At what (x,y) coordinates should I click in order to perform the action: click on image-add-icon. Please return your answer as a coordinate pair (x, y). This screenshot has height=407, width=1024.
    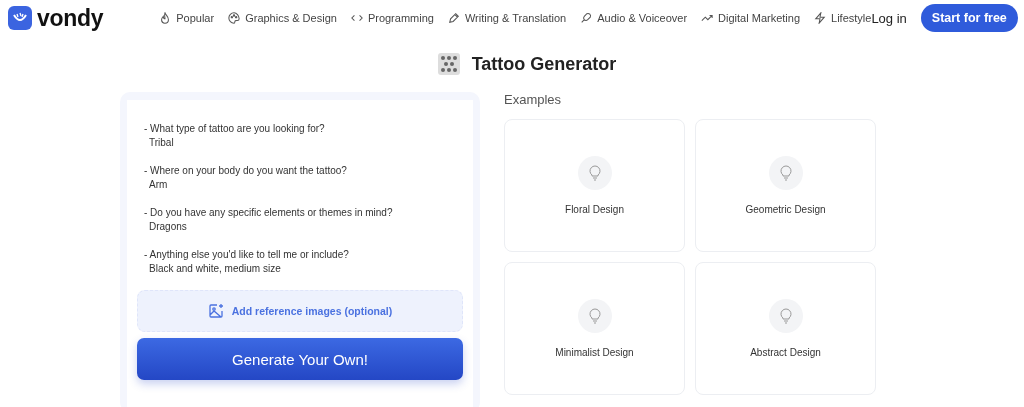
    Looking at the image, I should click on (215, 311).